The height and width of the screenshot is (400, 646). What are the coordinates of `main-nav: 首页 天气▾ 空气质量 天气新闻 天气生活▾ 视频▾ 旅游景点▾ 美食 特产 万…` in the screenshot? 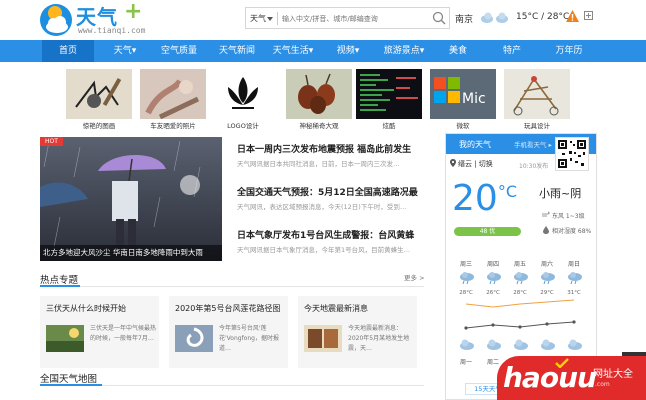 It's located at (323, 51).